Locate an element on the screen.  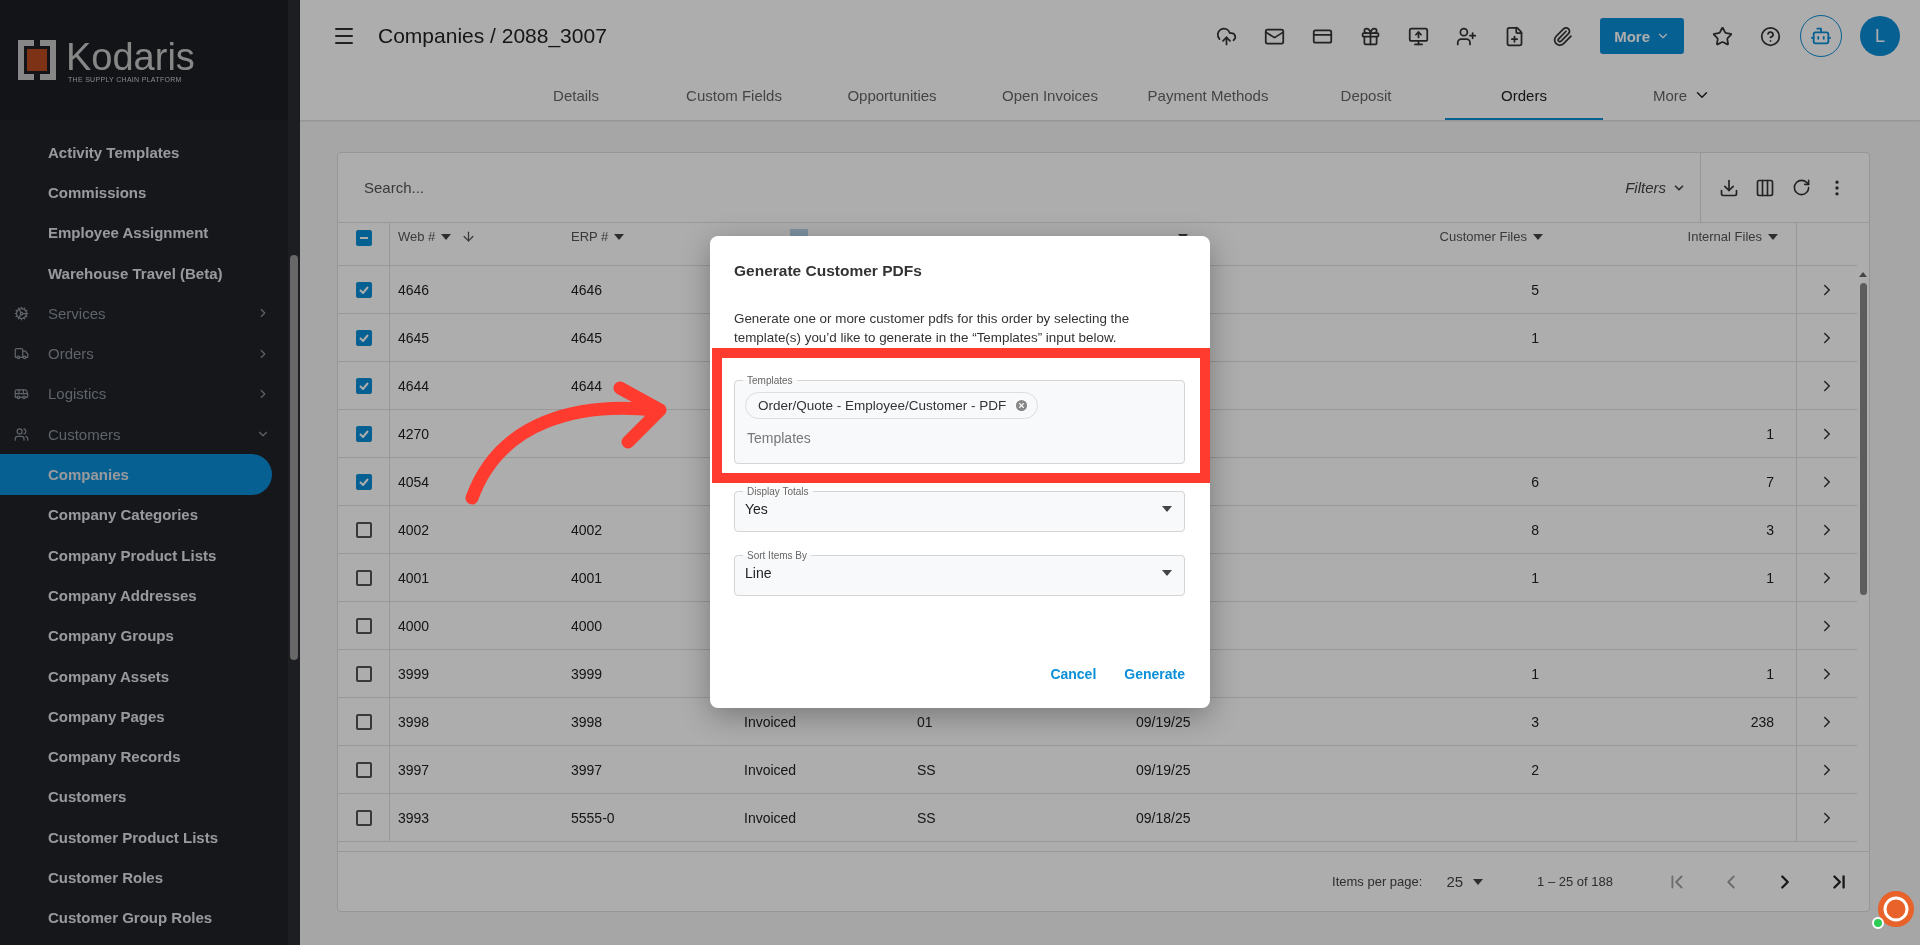
filters-button: Filters is located at coordinates (1656, 187).